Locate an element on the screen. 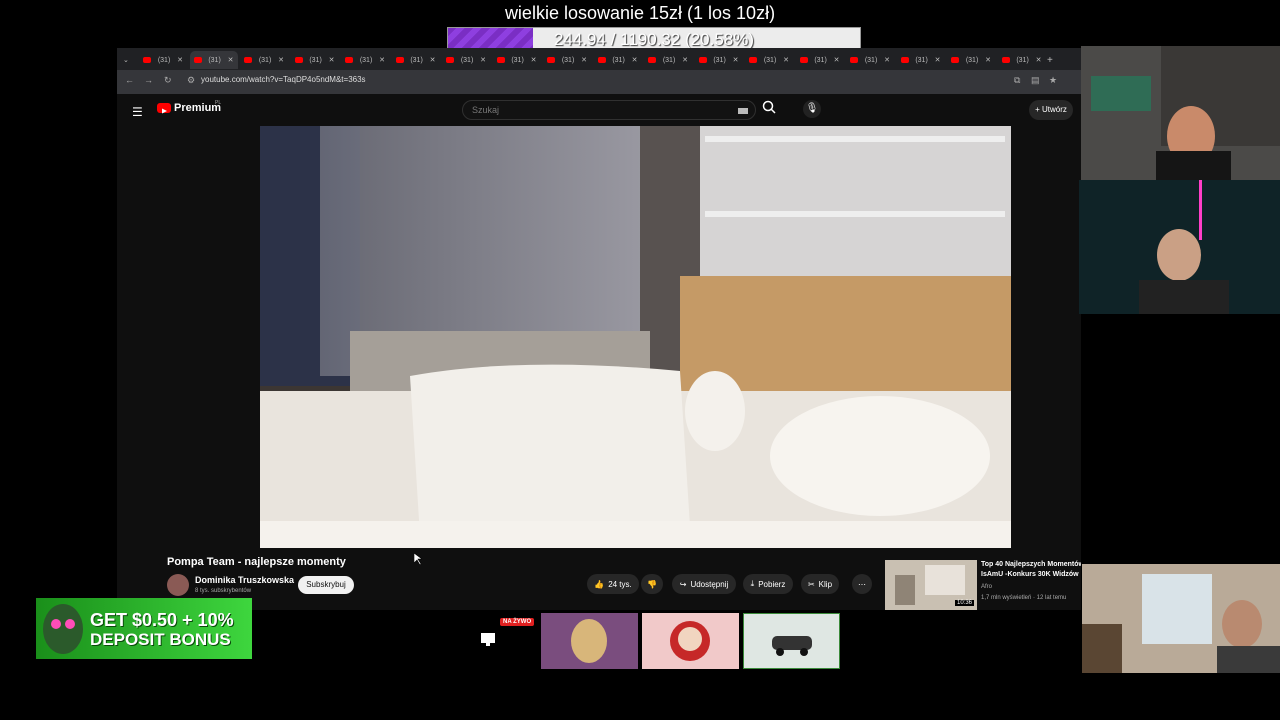 The width and height of the screenshot is (1280, 720). thumbs-down-icon: 👎 is located at coordinates (652, 584).